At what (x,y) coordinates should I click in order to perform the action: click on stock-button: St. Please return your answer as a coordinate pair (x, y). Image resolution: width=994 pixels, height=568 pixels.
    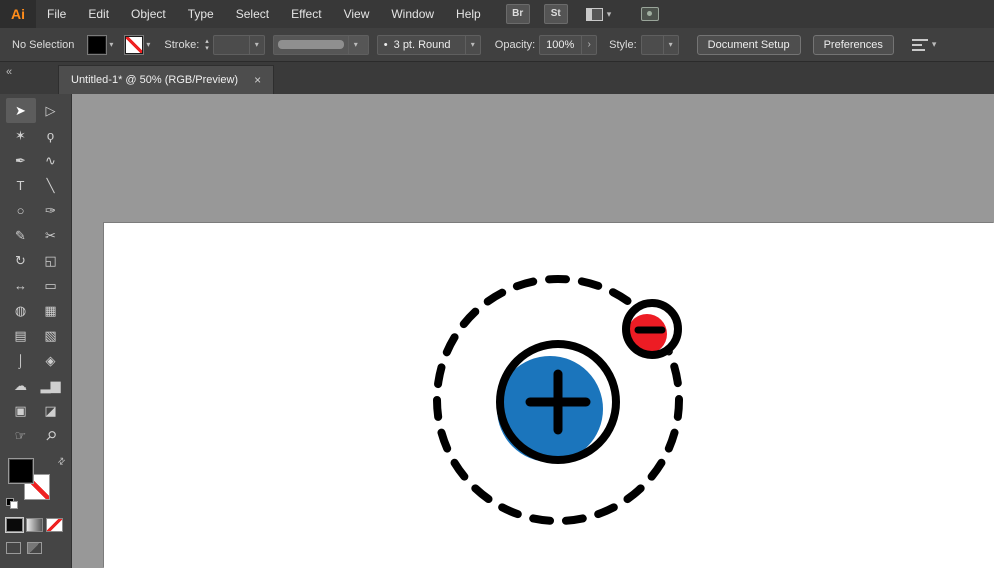
    Looking at the image, I should click on (555, 14).